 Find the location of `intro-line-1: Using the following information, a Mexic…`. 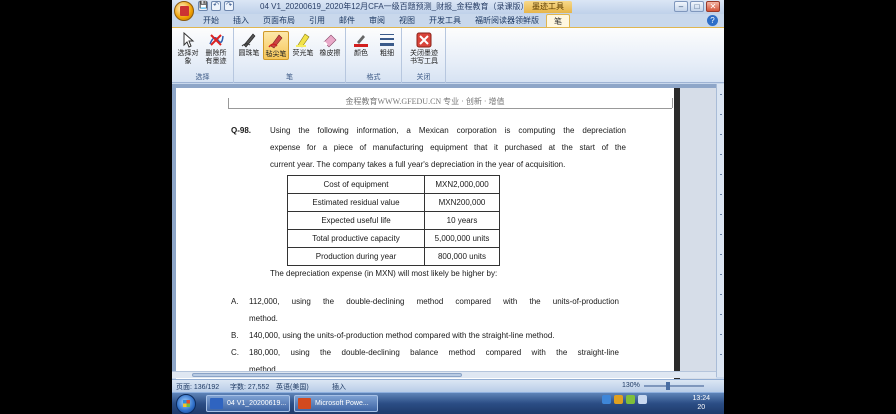

intro-line-1: Using the following information, a Mexic… is located at coordinates (448, 130).